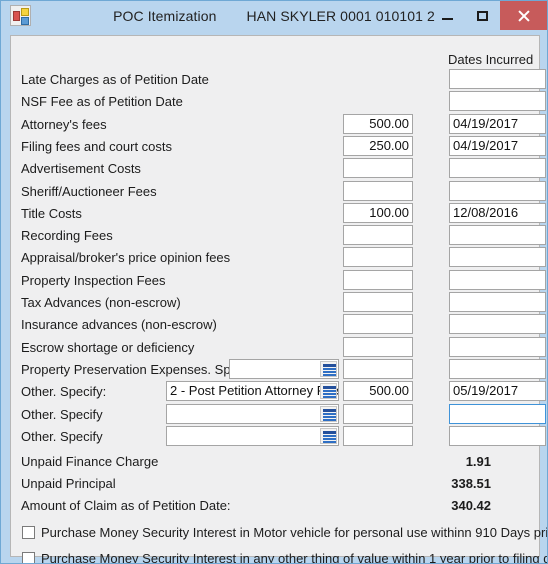  What do you see at coordinates (68, 484) in the screenshot?
I see `total-label: Unpaid Principal` at bounding box center [68, 484].